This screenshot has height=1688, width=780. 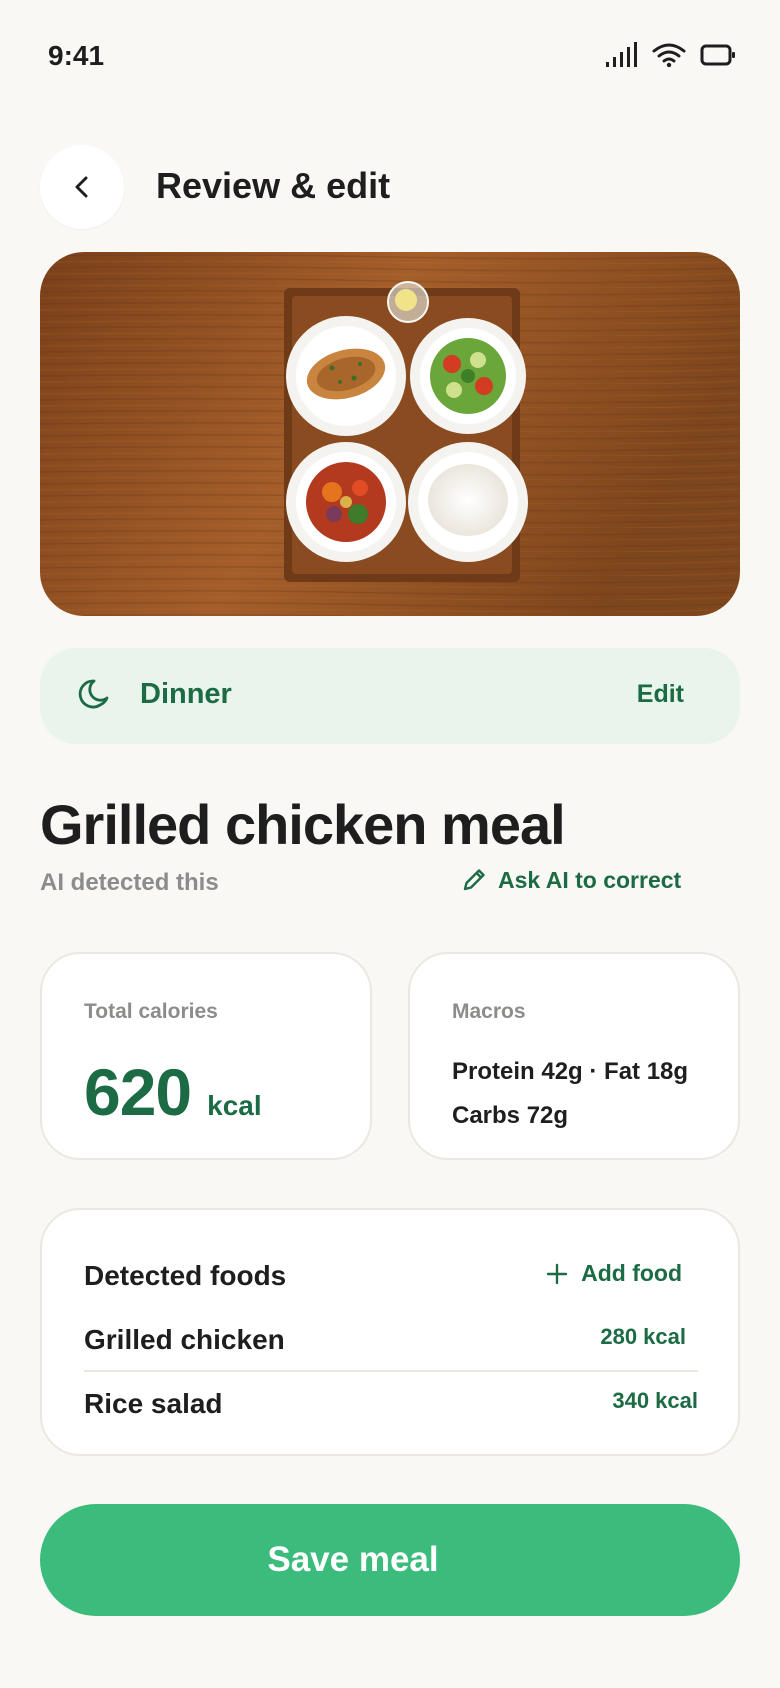 What do you see at coordinates (590, 879) in the screenshot?
I see `ask-ai-label: Ask AI to correct` at bounding box center [590, 879].